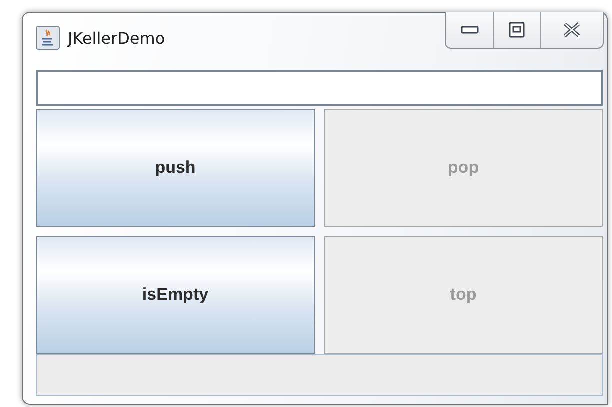 The height and width of the screenshot is (407, 612). Describe the element at coordinates (572, 30) in the screenshot. I see `close-icon` at that location.